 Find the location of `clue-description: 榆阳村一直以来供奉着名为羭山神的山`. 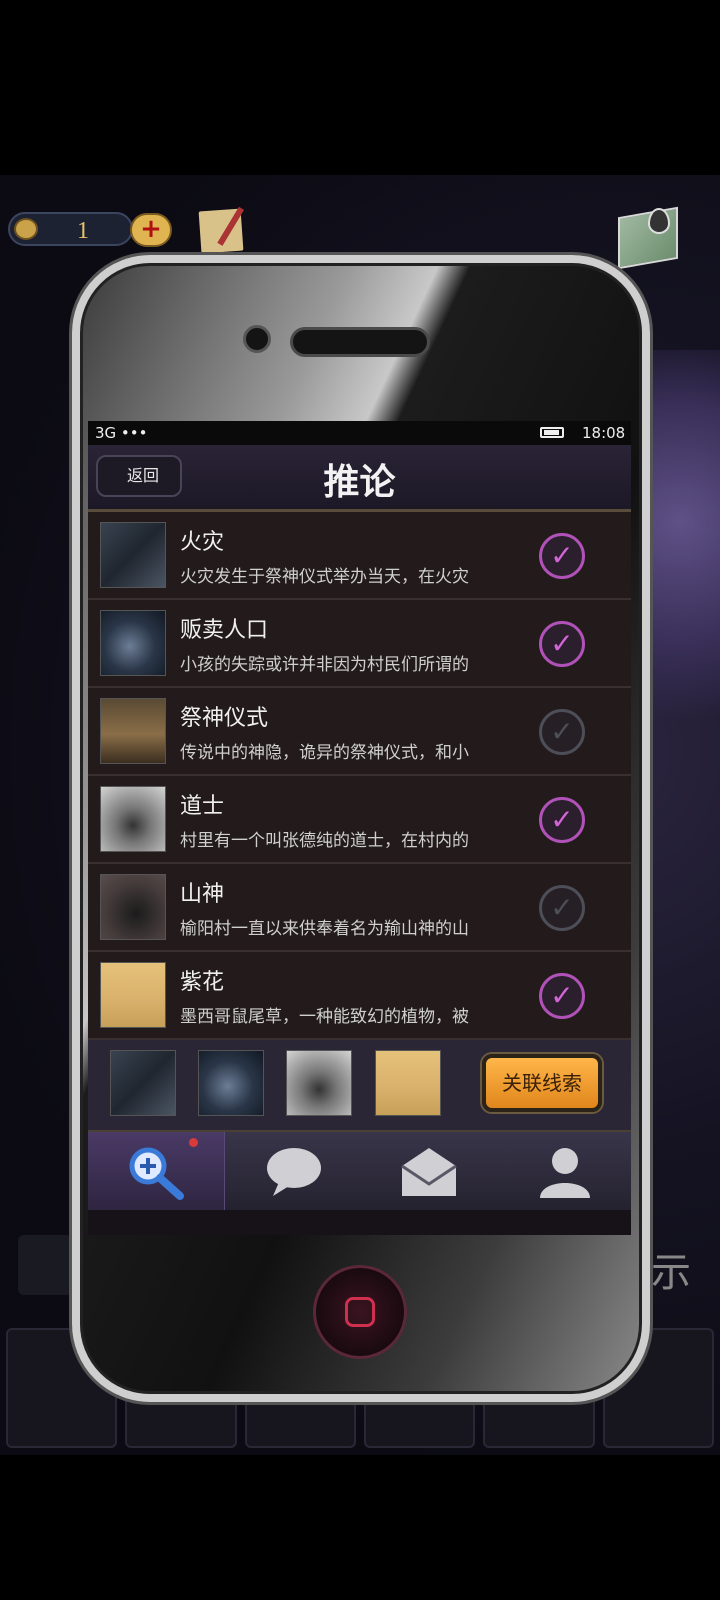

clue-description: 榆阳村一直以来供奉着名为羭山神的山 is located at coordinates (324, 929).